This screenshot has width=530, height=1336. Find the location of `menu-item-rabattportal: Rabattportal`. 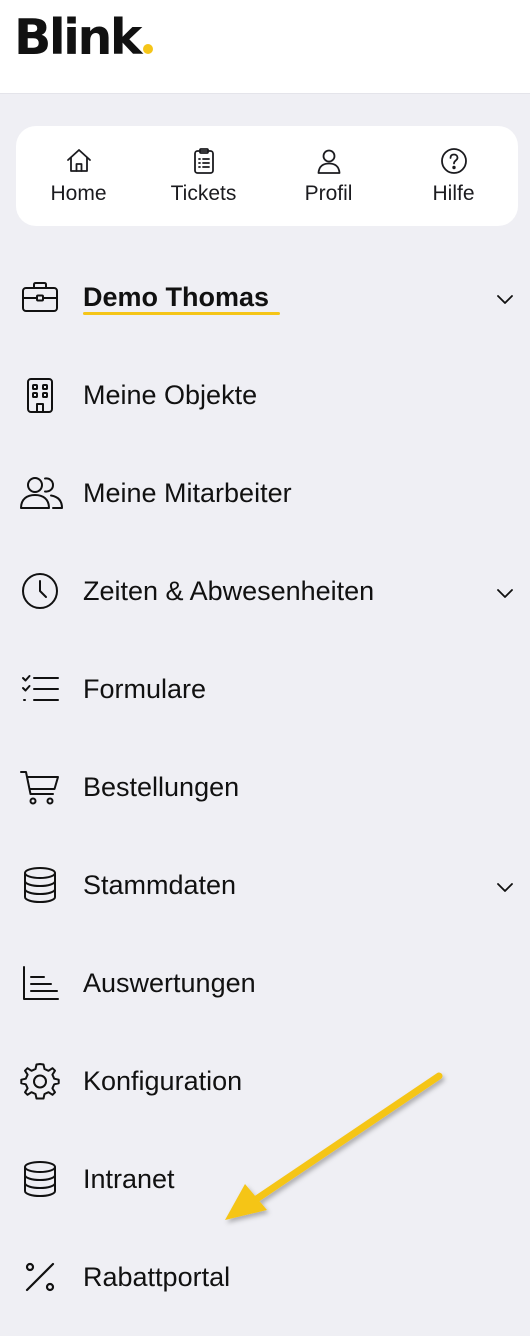

menu-item-rabattportal: Rabattportal is located at coordinates (265, 1277).